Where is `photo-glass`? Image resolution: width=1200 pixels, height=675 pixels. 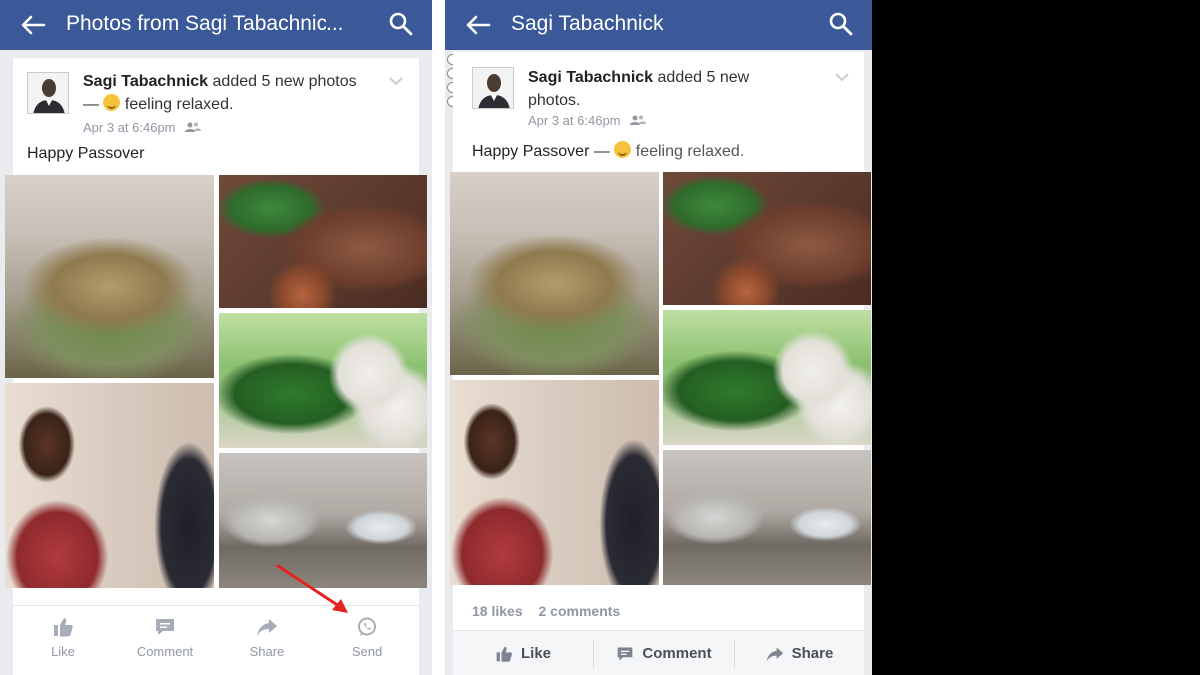 photo-glass is located at coordinates (767, 517).